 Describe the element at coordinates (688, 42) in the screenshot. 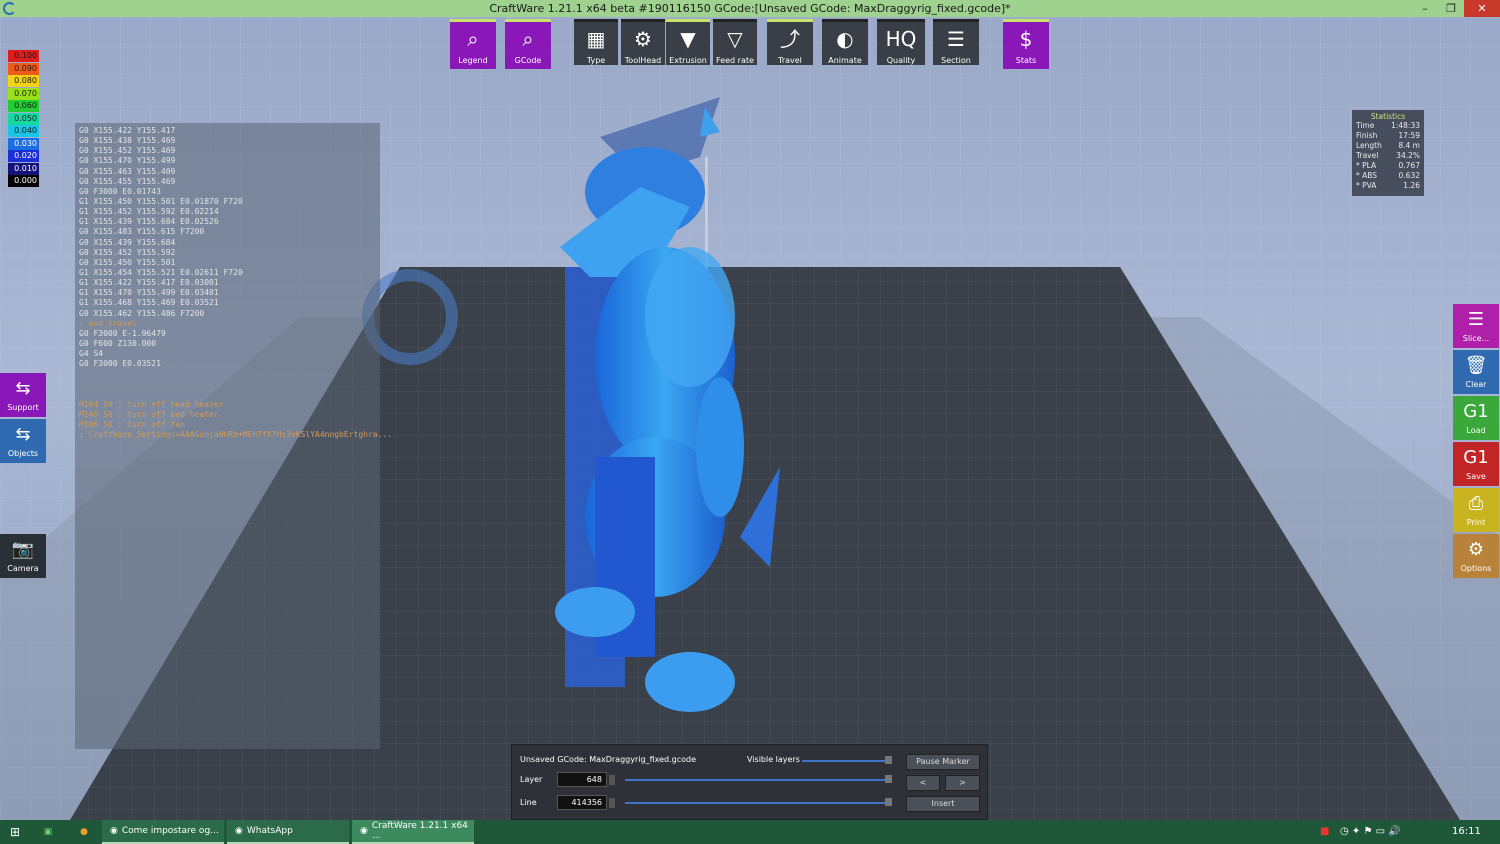

I see `toolbar-extrusion-button: ▼ Extrusion` at that location.